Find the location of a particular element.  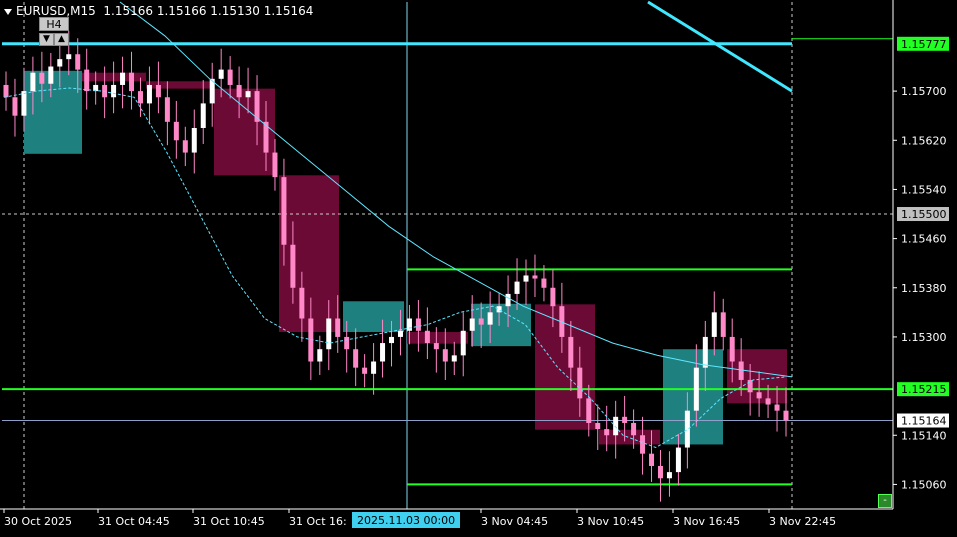

price-tick-label: 1.15060 is located at coordinates (924, 484).